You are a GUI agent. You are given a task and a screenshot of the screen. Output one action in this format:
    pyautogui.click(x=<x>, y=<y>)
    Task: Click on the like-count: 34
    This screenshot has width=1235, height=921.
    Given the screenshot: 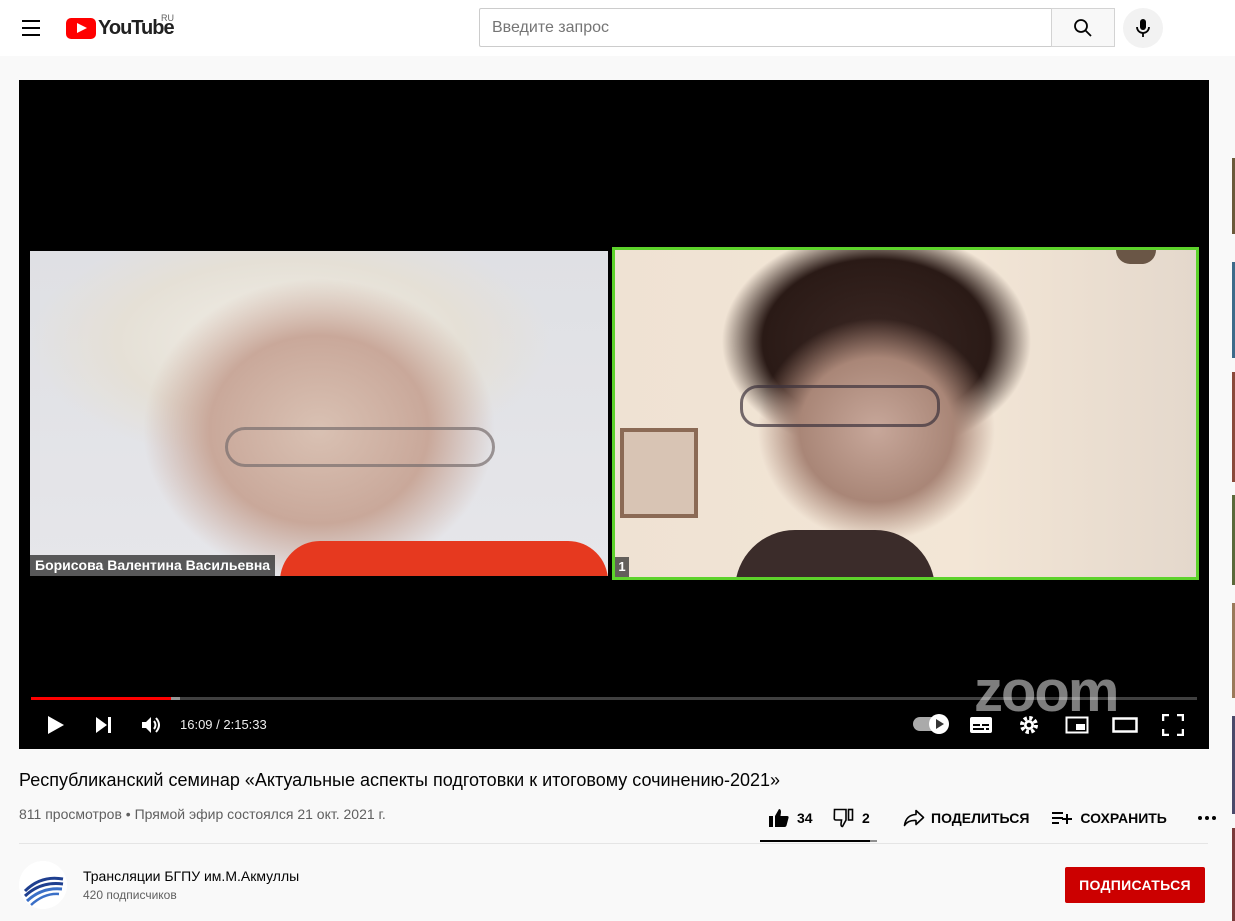 What is the action you would take?
    pyautogui.click(x=805, y=818)
    